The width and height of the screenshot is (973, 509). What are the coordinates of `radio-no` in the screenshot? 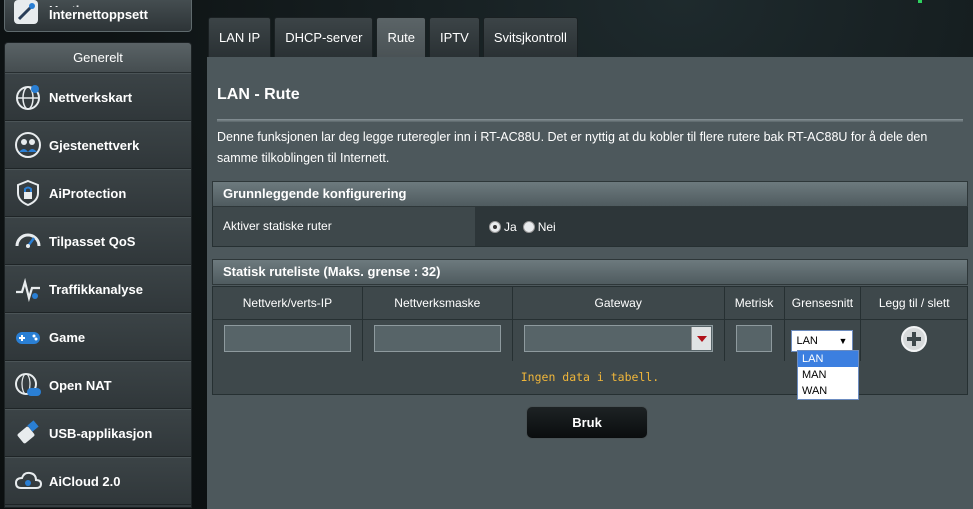 It's located at (528, 226).